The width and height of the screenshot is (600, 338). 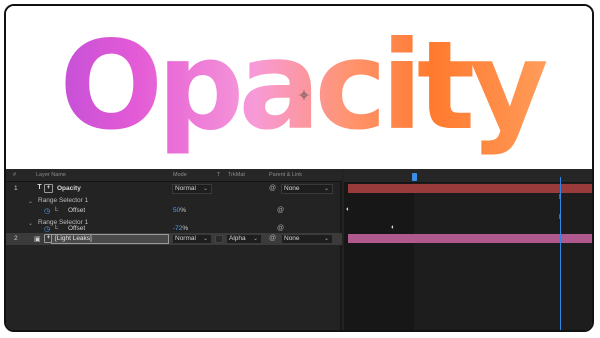 I want to click on track-matte-select: Alpha ⌄, so click(x=244, y=239).